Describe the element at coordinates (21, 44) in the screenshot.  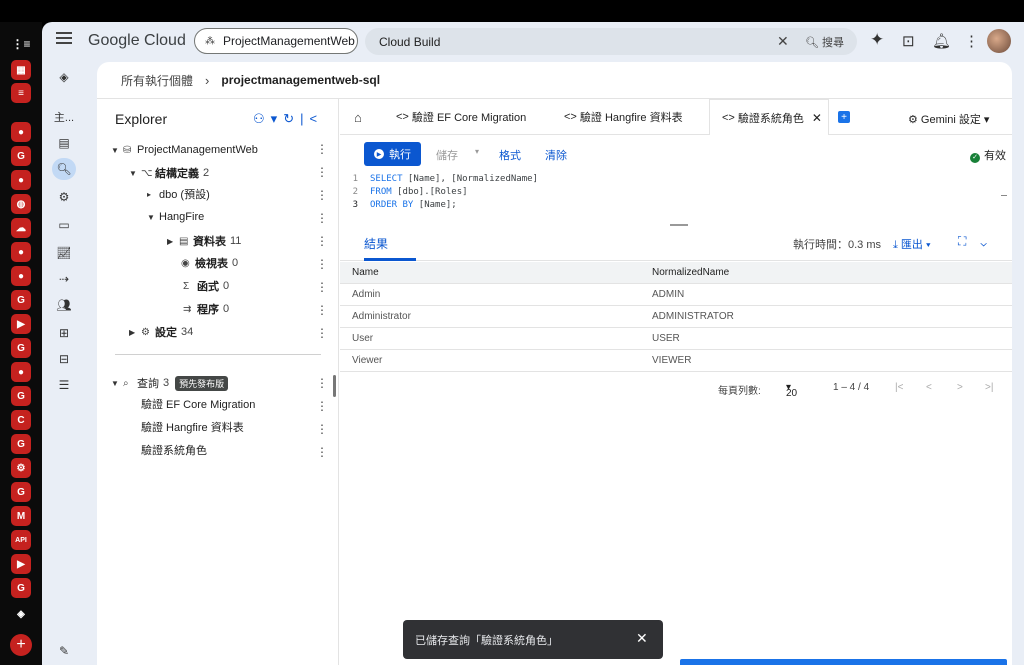
I see `sidebar-toggle-icon: ⋮≡` at that location.